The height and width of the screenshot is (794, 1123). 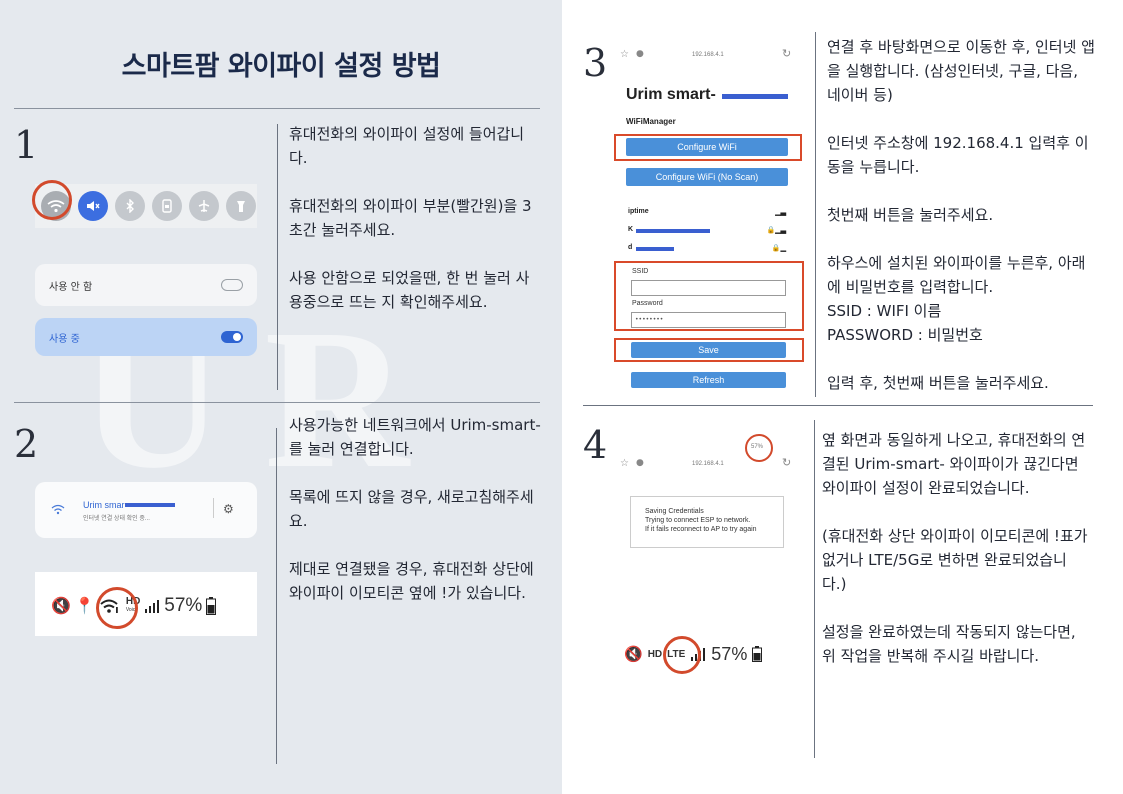 I want to click on refresh-button: Refresh, so click(x=708, y=380).